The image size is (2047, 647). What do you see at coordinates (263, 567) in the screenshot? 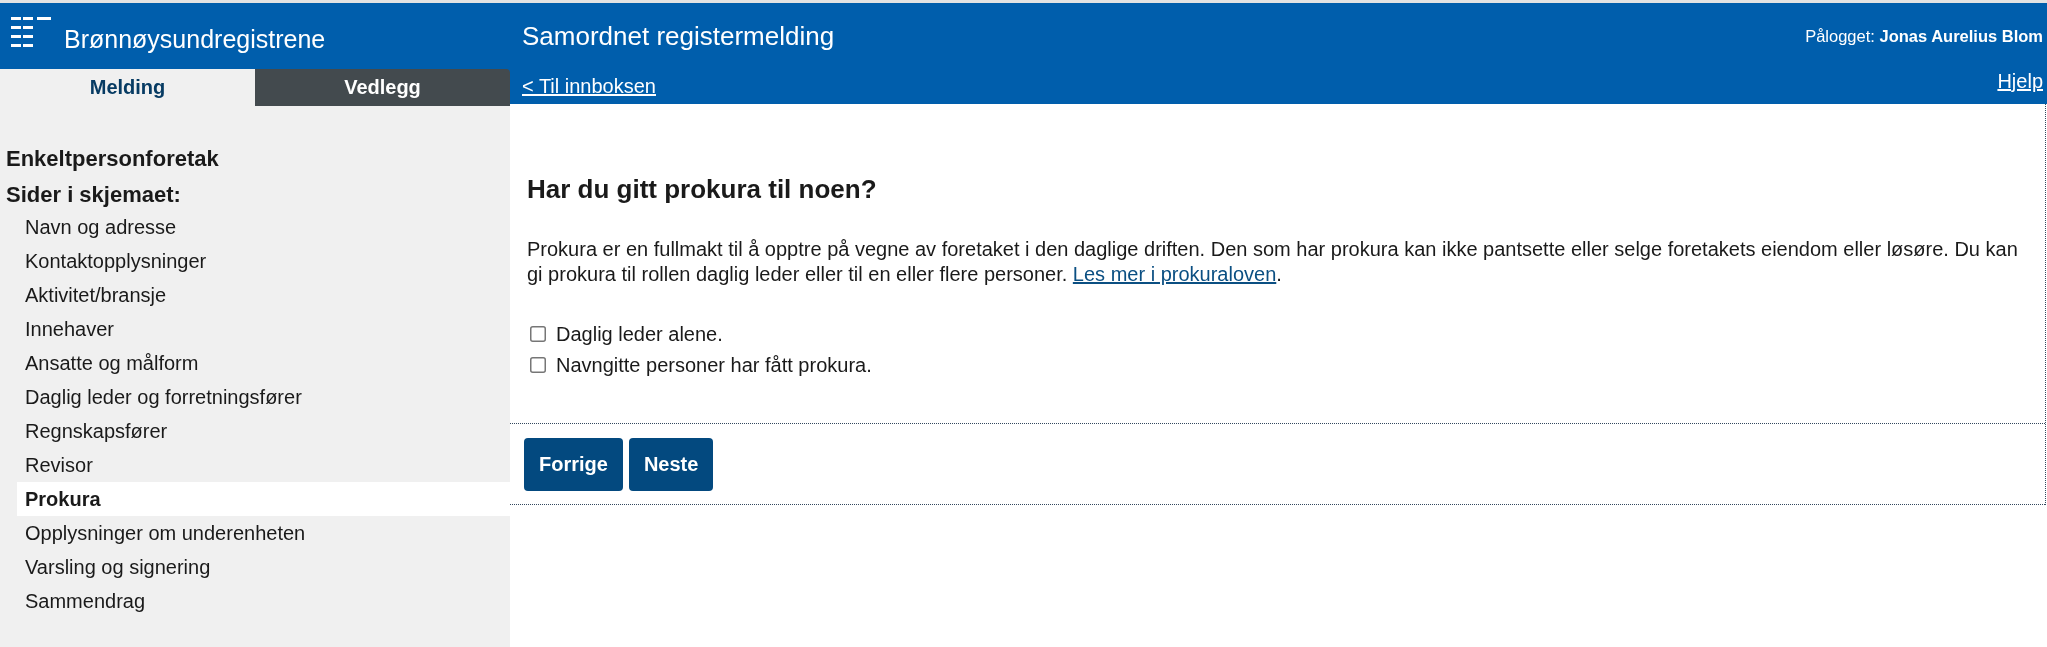
I see `sidebar-item: Varsling og signering` at bounding box center [263, 567].